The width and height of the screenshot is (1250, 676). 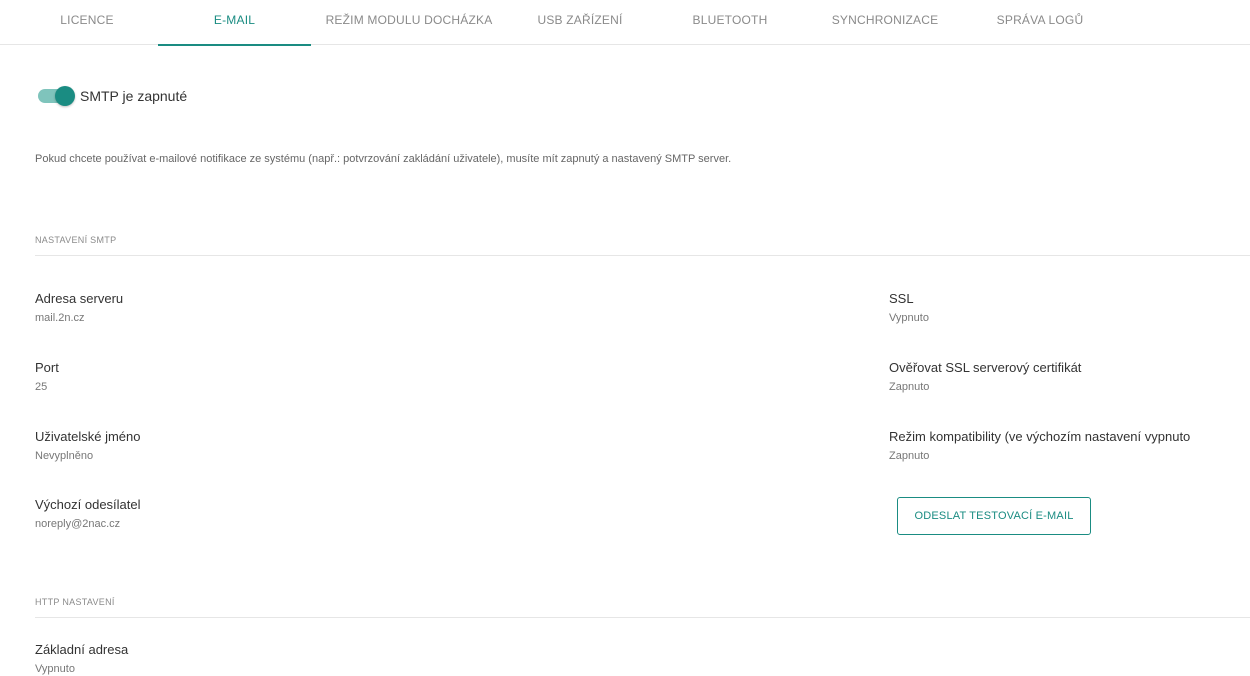 What do you see at coordinates (994, 516) in the screenshot?
I see `send-test-email-button: ODESLAT TESTOVACÍ E-MAIL` at bounding box center [994, 516].